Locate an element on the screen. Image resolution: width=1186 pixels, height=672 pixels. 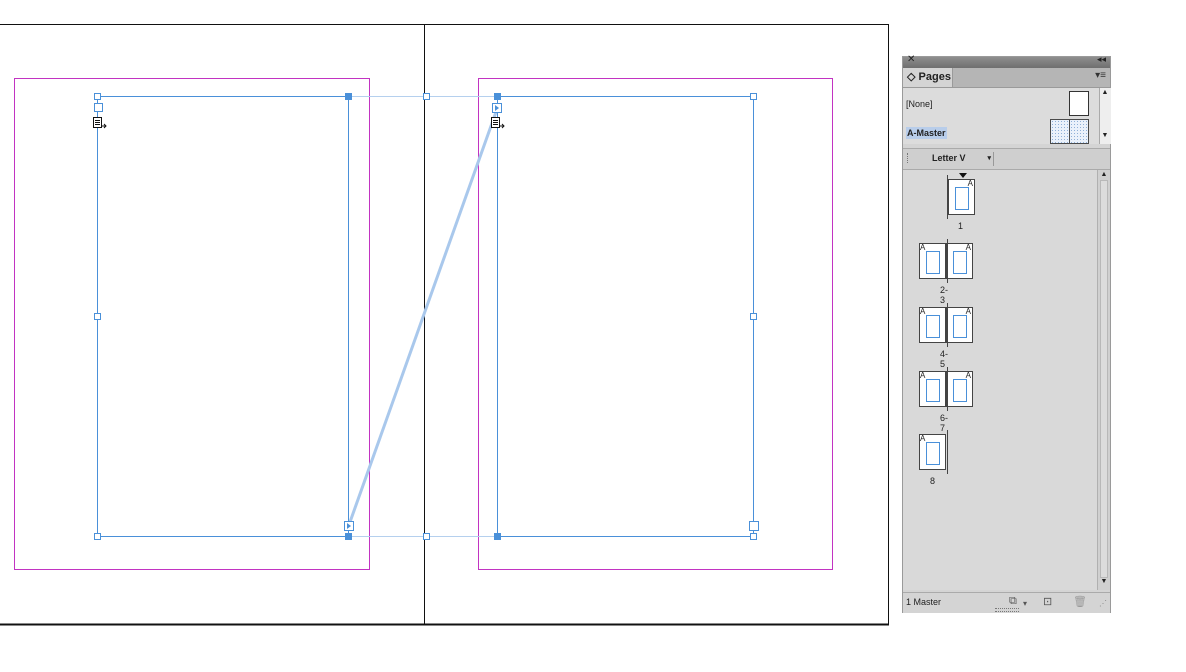
resize-grip-icon: ⋰ is located at coordinates (1103, 603).